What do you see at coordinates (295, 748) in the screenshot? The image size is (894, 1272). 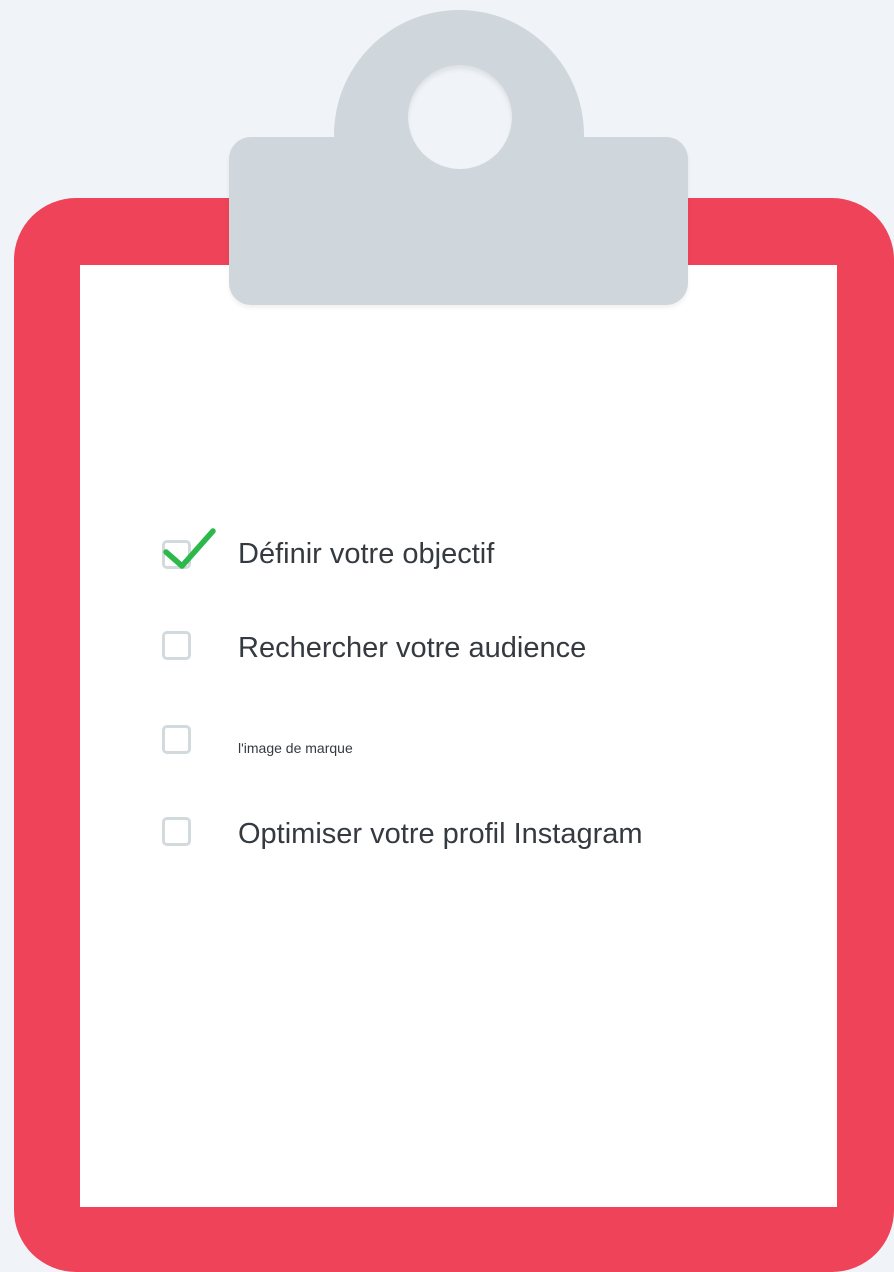 I see `checklist-item-label: l'image de marque` at bounding box center [295, 748].